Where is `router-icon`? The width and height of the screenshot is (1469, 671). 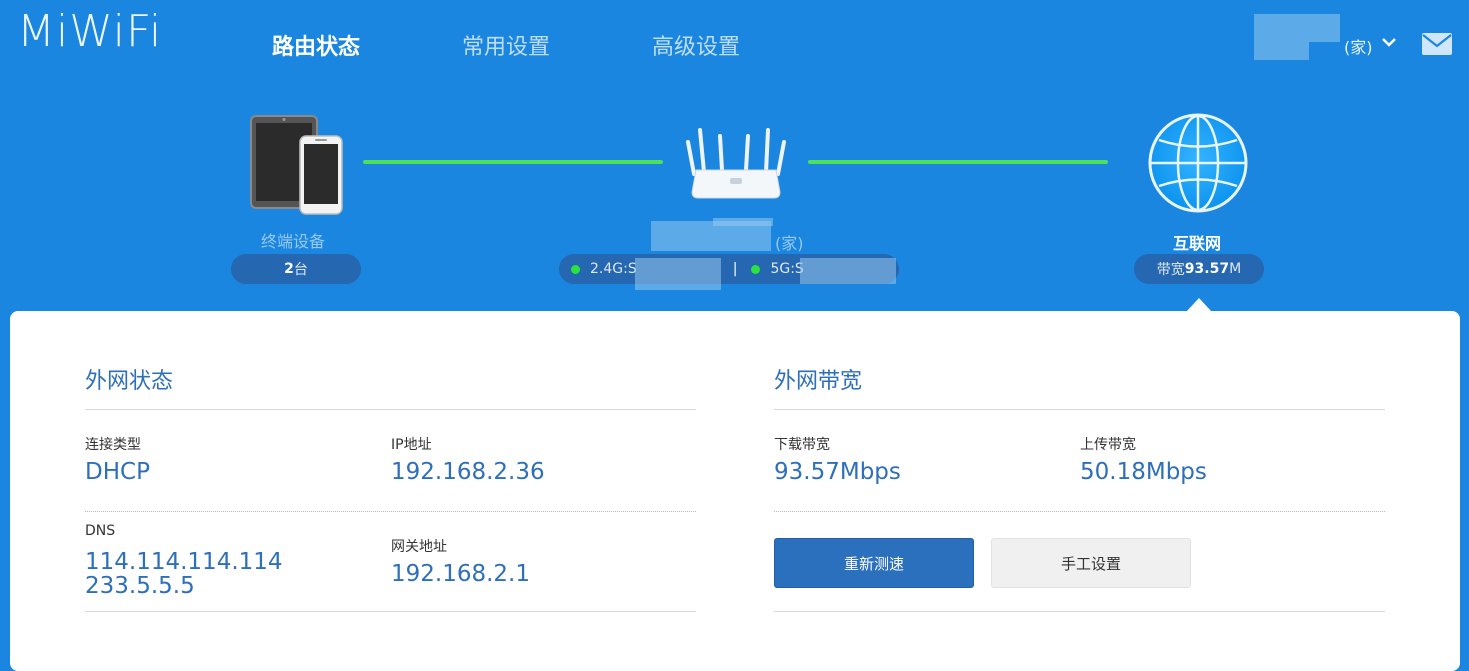
router-icon is located at coordinates (736, 164).